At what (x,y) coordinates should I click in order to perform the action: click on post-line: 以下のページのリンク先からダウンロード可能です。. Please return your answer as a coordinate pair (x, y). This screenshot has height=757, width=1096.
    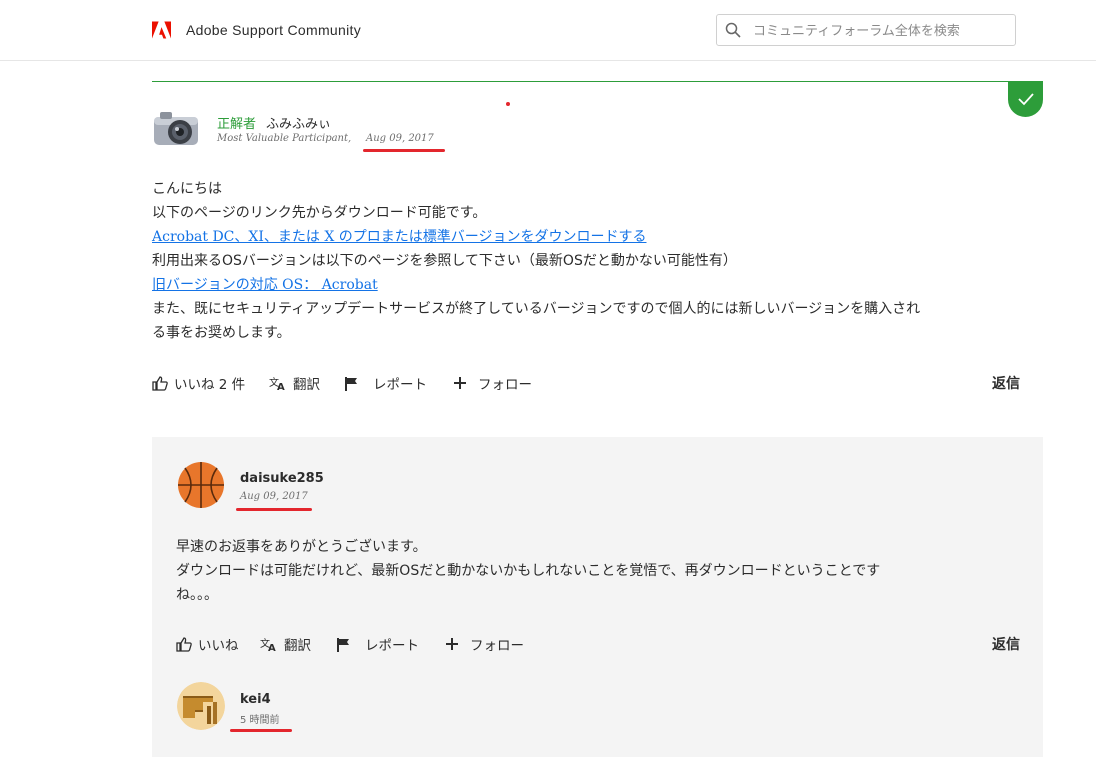
    Looking at the image, I should click on (319, 213).